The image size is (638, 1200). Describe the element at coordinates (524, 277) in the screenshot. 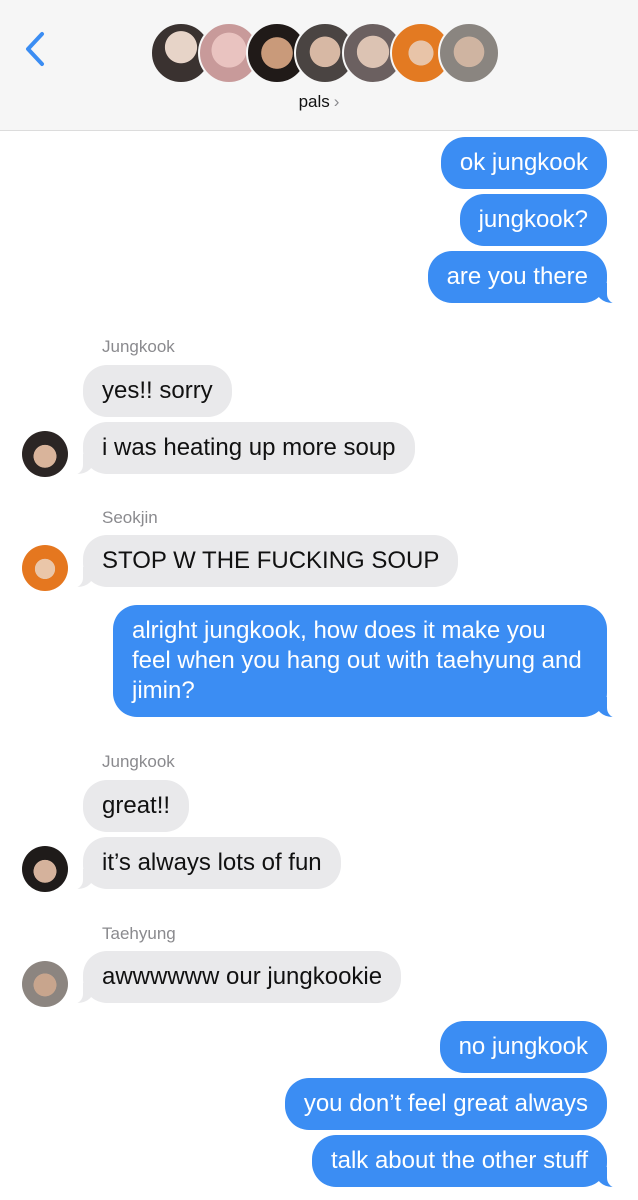

I see `outgoing-message: are you there` at that location.